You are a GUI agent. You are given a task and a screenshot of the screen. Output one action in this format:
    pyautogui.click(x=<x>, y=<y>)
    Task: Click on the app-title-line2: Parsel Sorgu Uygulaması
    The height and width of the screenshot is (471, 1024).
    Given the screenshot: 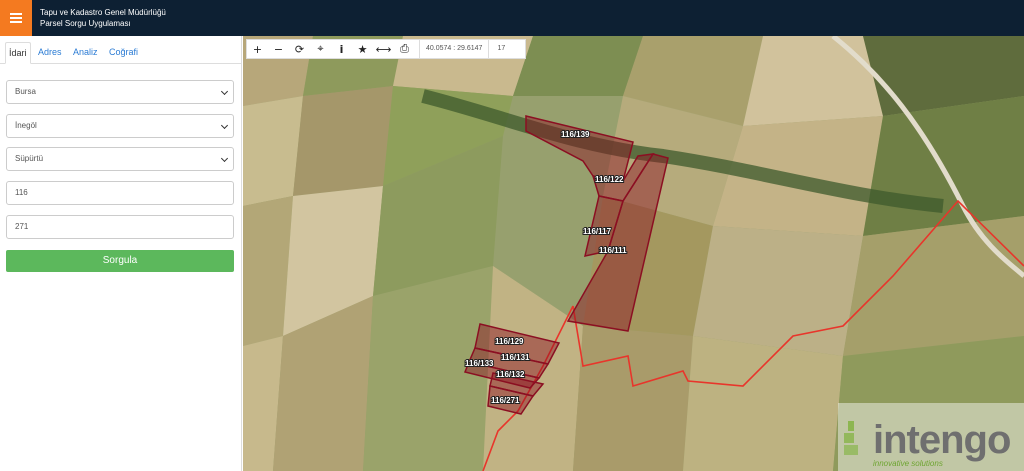 What is the action you would take?
    pyautogui.click(x=85, y=23)
    